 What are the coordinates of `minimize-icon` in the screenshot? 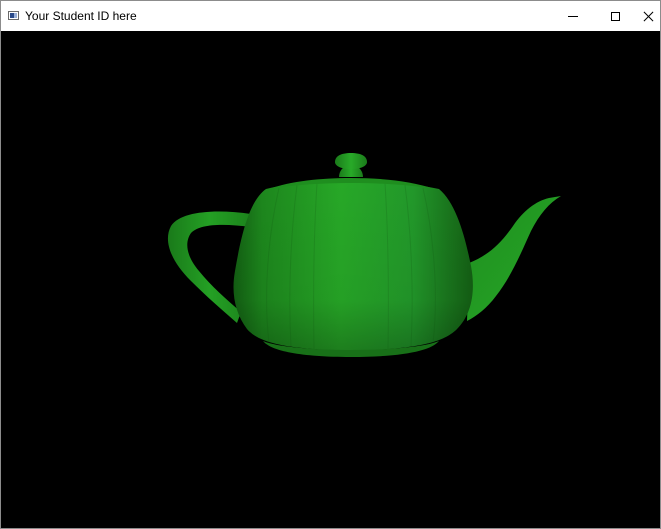 It's located at (573, 16).